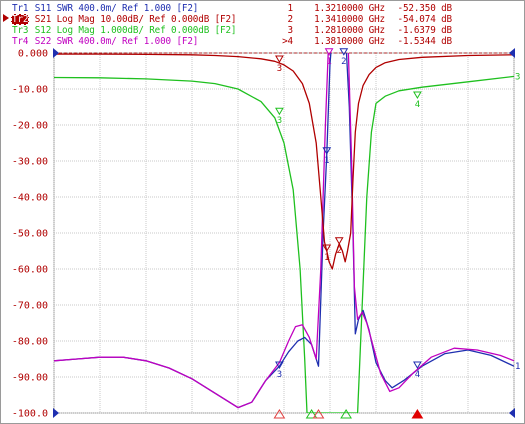 The width and height of the screenshot is (525, 424). I want to click on marker-freq: 1.2810000 GHz, so click(349, 30).